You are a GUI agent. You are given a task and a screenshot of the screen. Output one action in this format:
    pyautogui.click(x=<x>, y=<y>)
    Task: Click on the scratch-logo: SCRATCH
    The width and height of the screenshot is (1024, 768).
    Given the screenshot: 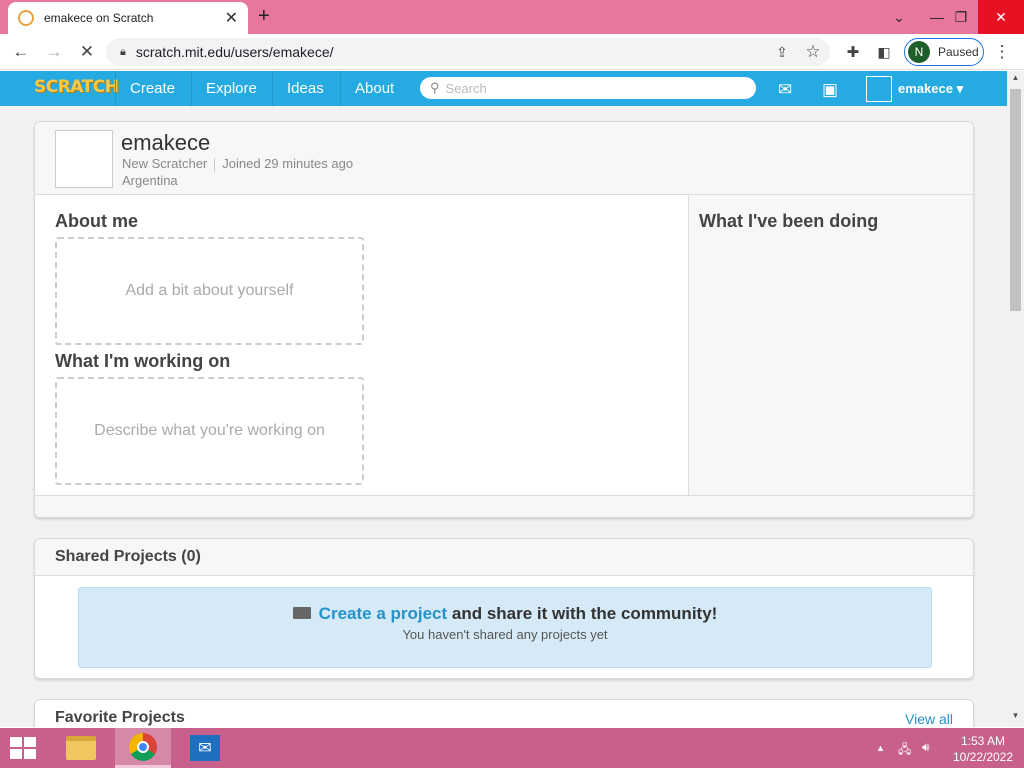 What is the action you would take?
    pyautogui.click(x=76, y=87)
    